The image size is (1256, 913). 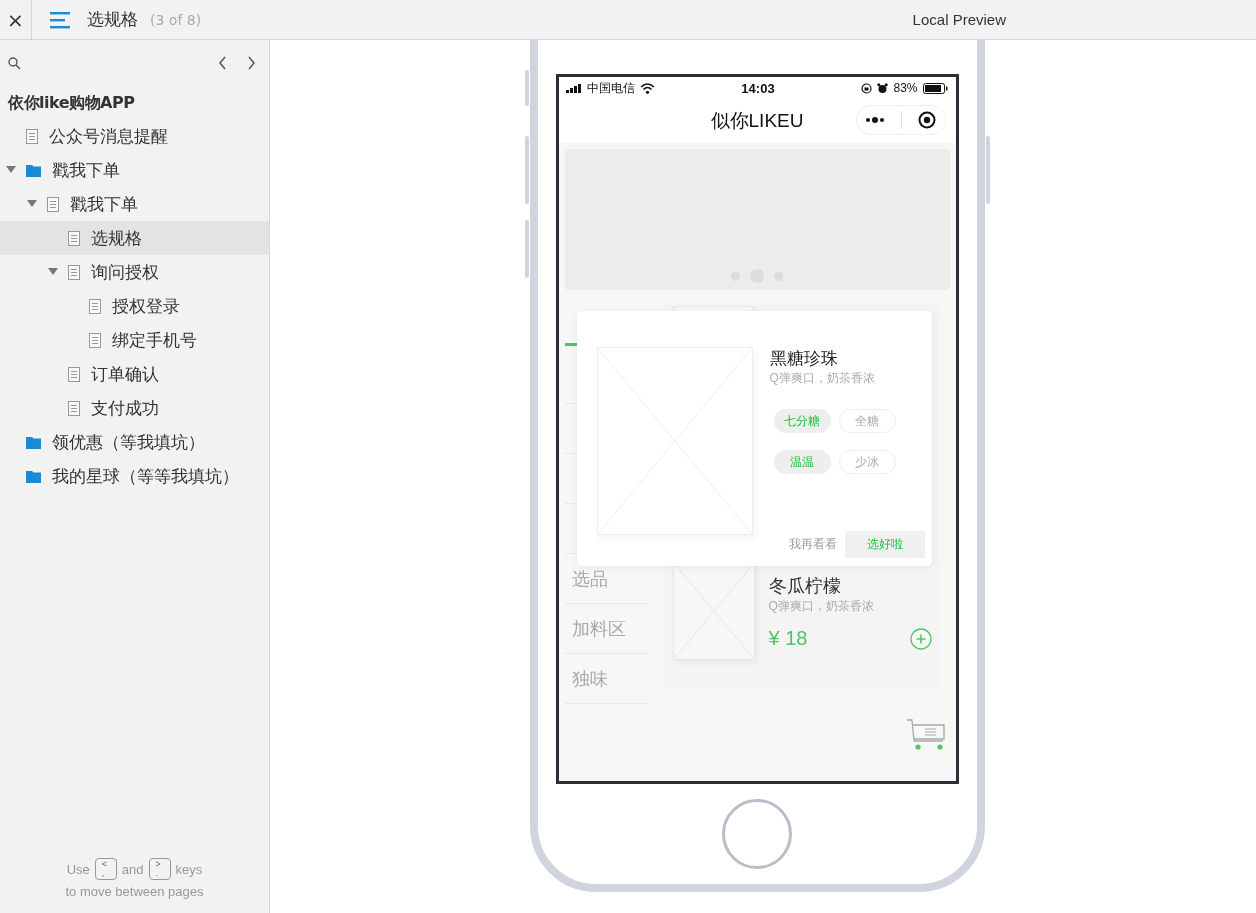 What do you see at coordinates (132, 869) in the screenshot?
I see `hint-text: and` at bounding box center [132, 869].